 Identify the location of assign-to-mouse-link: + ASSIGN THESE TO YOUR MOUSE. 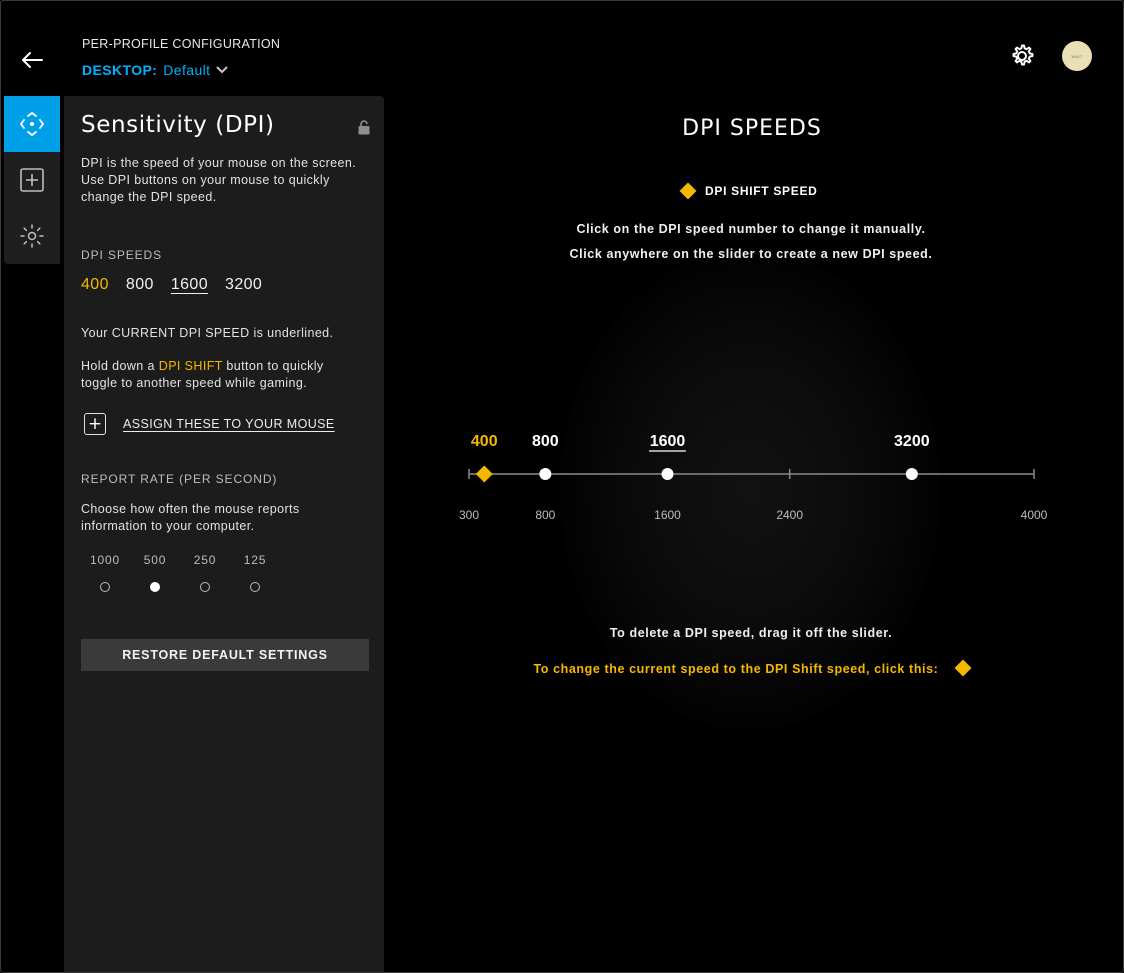
(209, 424).